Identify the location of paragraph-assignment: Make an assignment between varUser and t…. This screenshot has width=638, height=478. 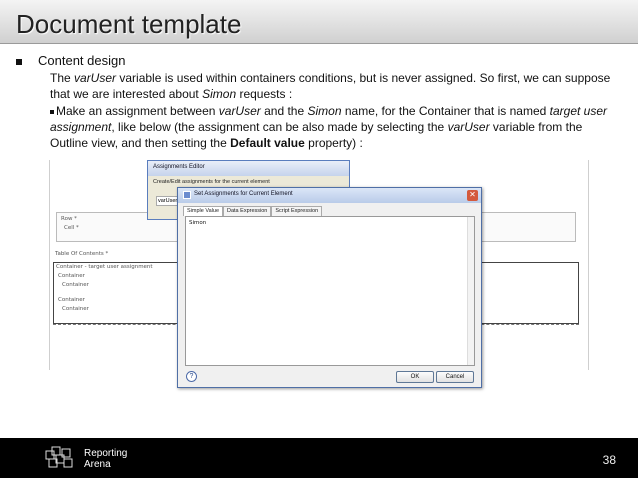
(335, 127).